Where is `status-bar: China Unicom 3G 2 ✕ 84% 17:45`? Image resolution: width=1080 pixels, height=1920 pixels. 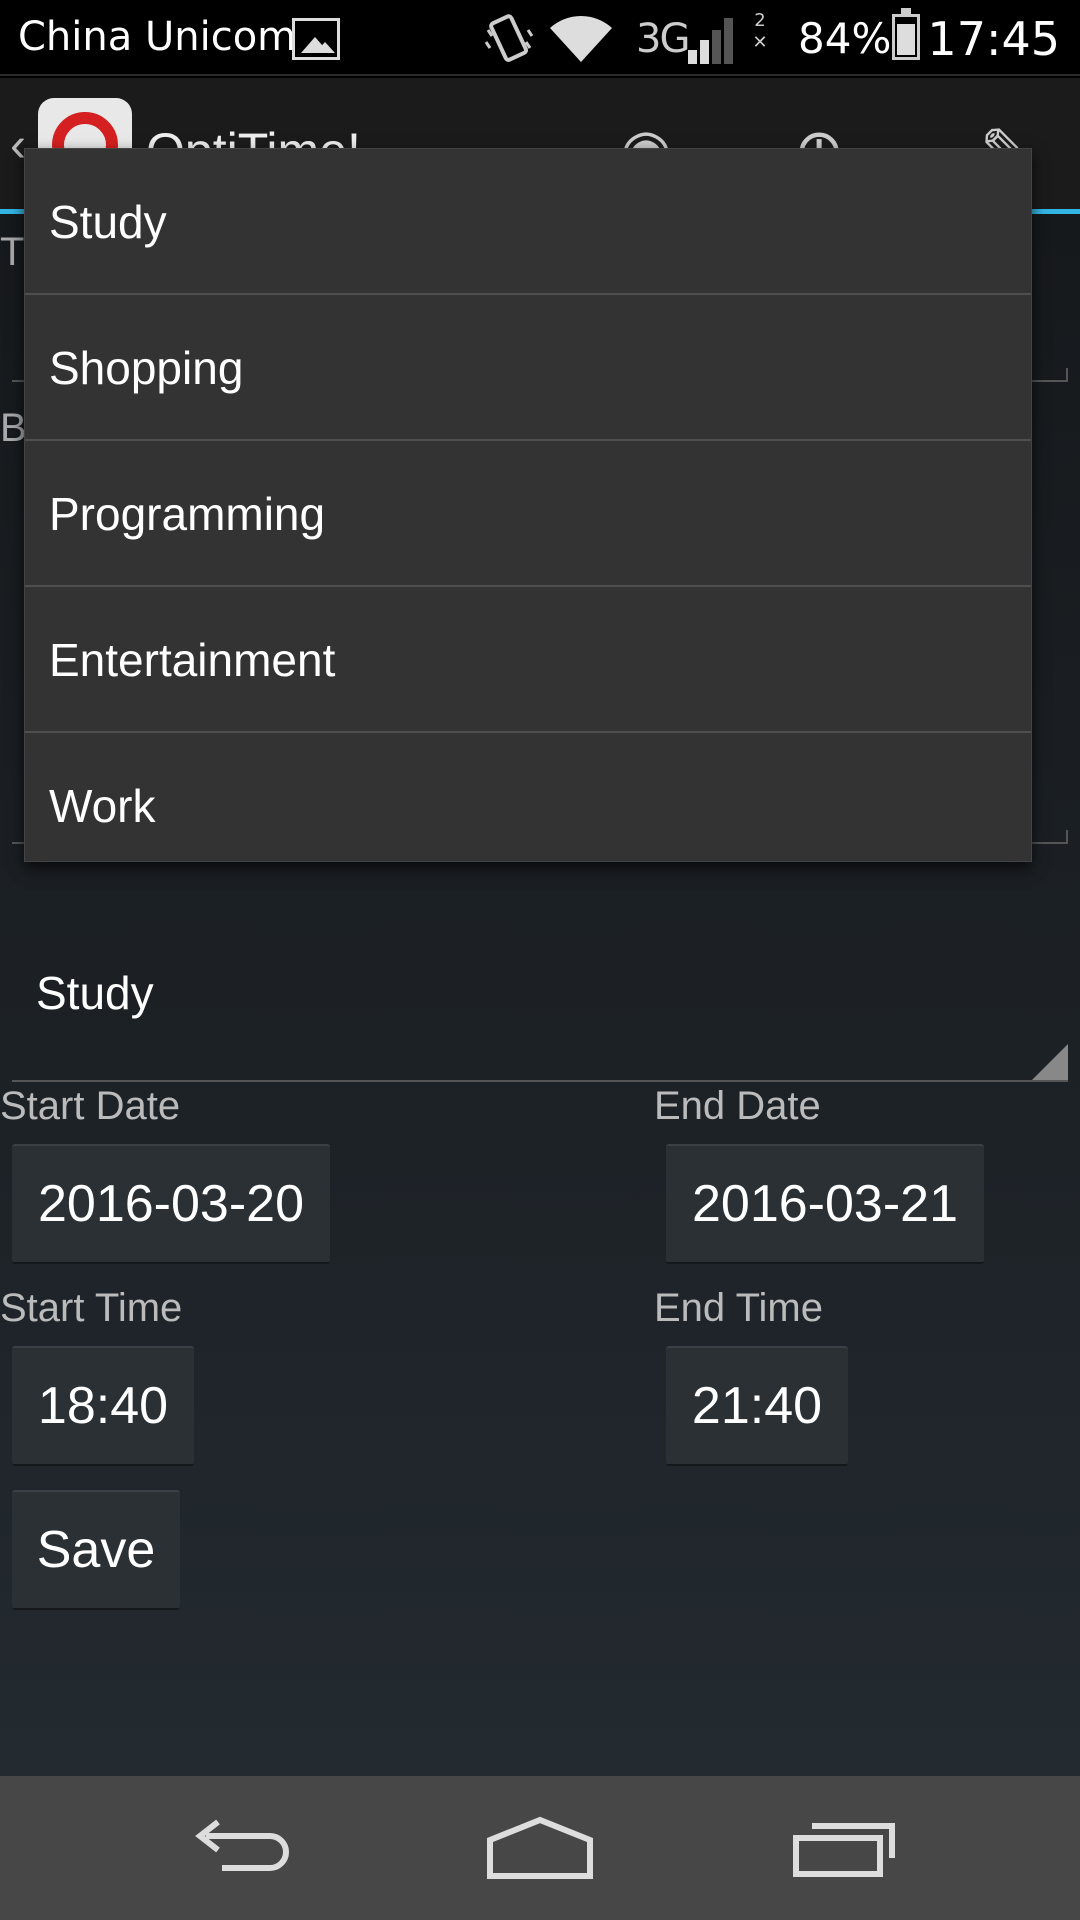
status-bar: China Unicom 3G 2 ✕ 84% 17:45 is located at coordinates (540, 38).